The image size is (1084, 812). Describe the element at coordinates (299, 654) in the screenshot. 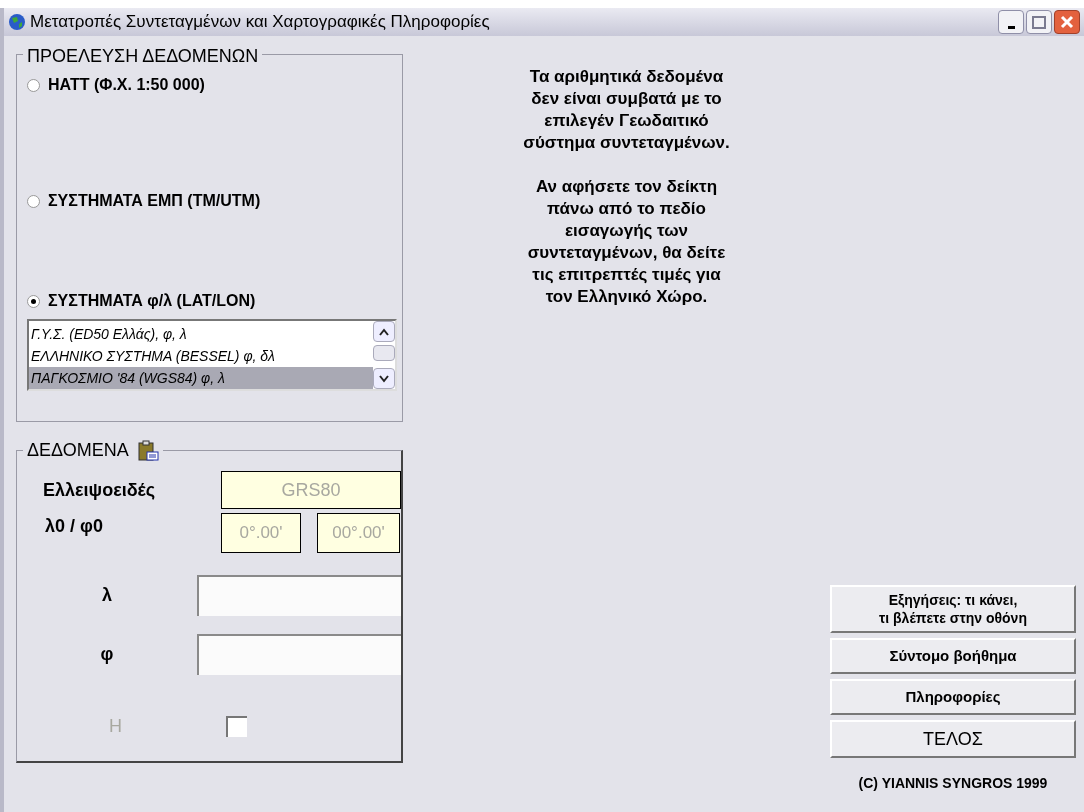

I see `phi-input` at that location.